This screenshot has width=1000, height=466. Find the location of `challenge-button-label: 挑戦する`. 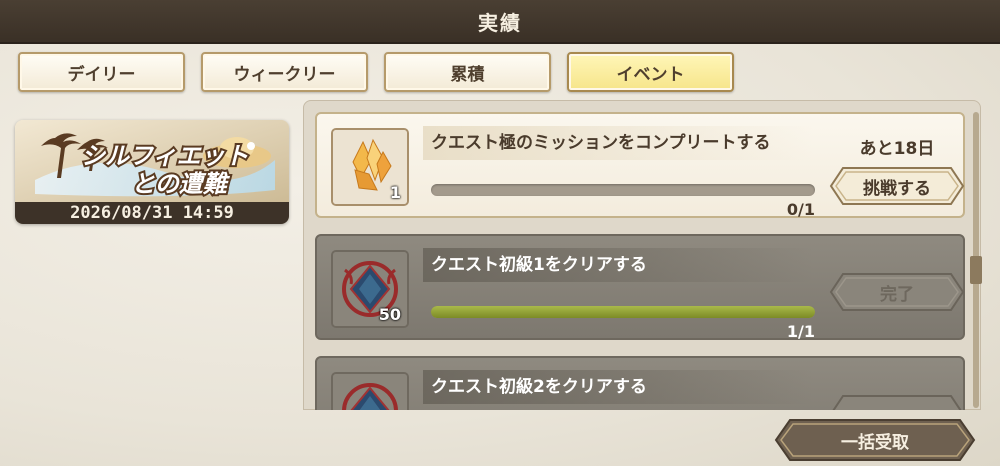

challenge-button-label: 挑戦する is located at coordinates (897, 188).